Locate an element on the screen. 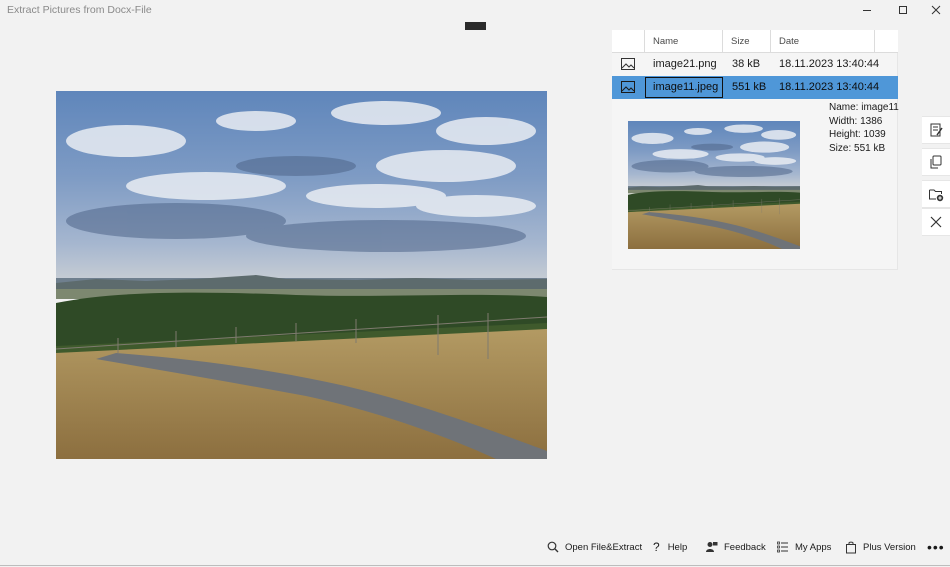 Image resolution: width=950 pixels, height=567 pixels. detail-height: Height: 1039 is located at coordinates (857, 134).